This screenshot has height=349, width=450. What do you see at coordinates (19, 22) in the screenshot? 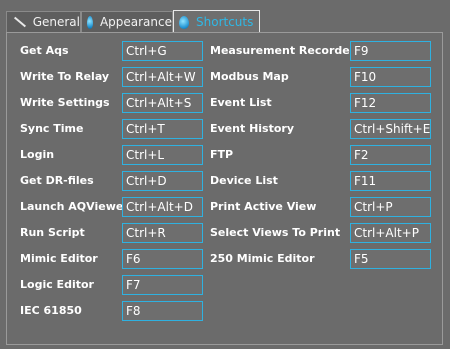
I see `pen-icon` at bounding box center [19, 22].